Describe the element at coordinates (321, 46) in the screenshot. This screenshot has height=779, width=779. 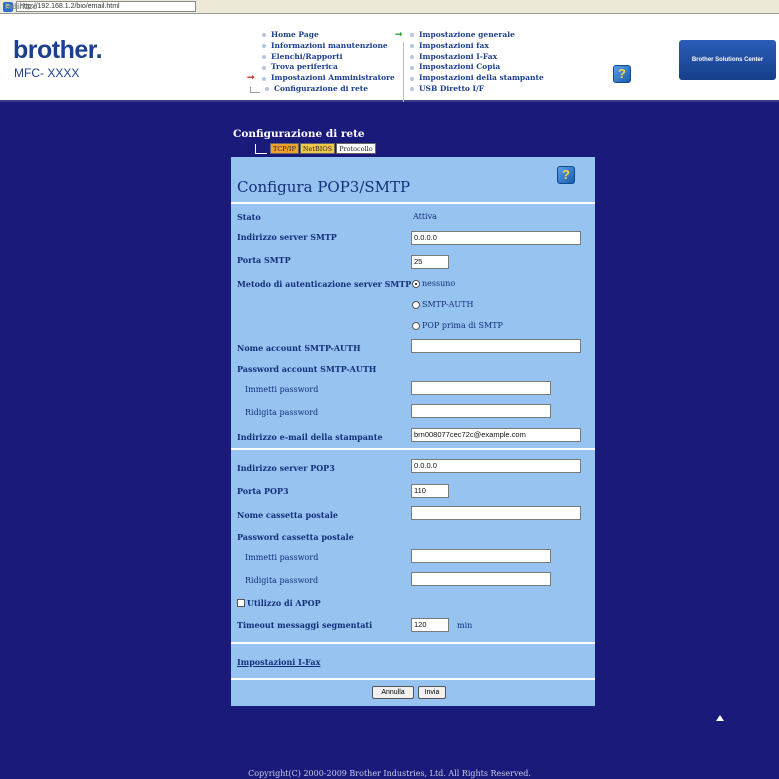
I see `nav-maintenance-info: Informazioni manutenzione` at that location.